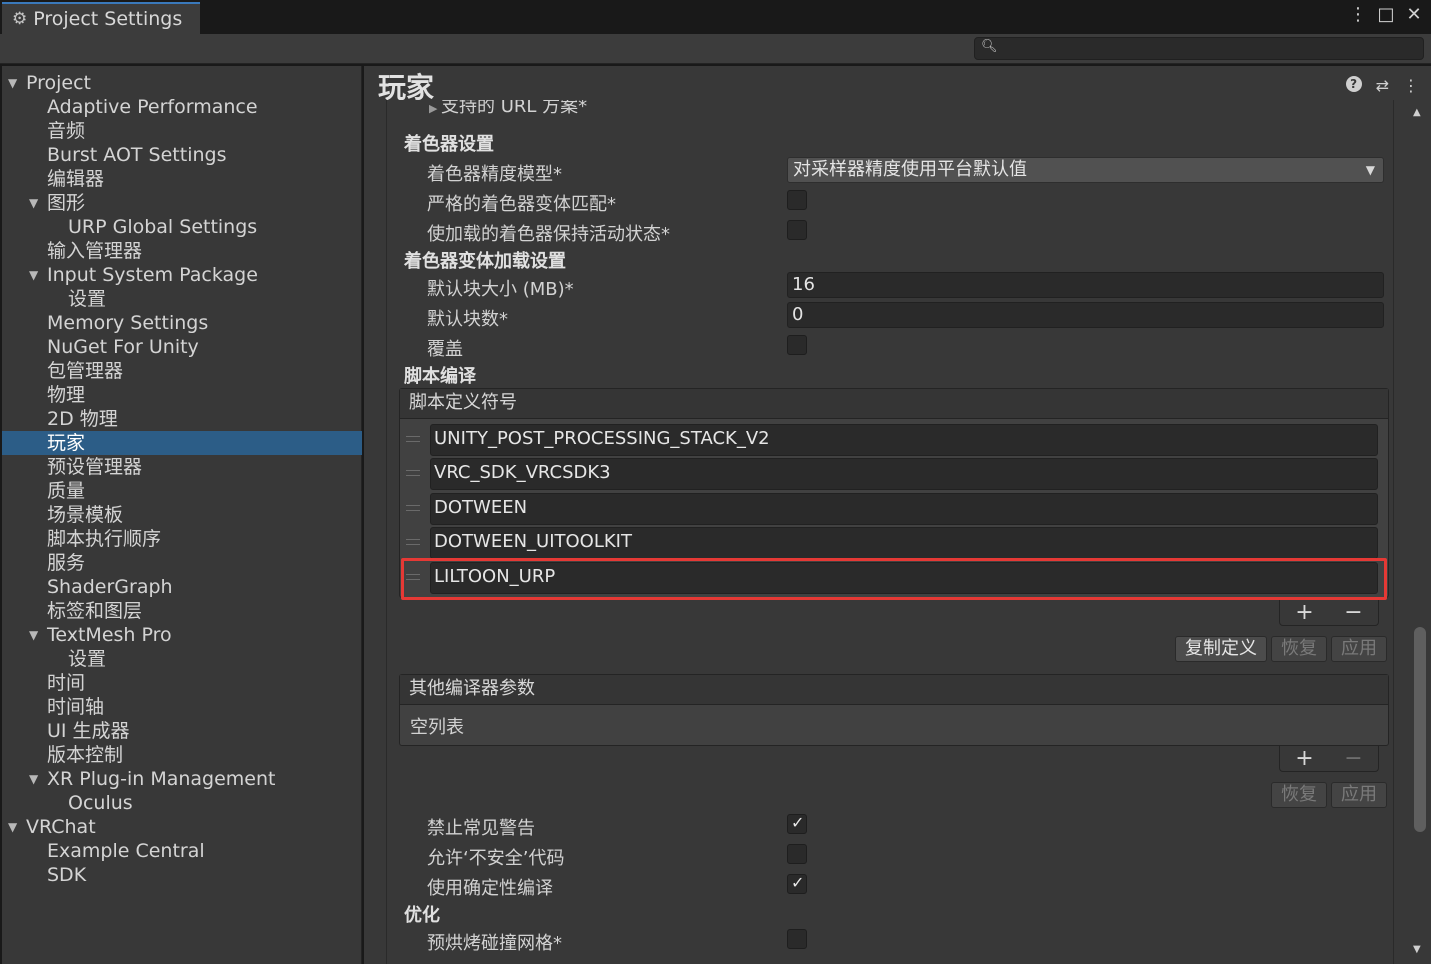  What do you see at coordinates (100, 803) in the screenshot?
I see `sidebar-item-label: Oculus` at bounding box center [100, 803].